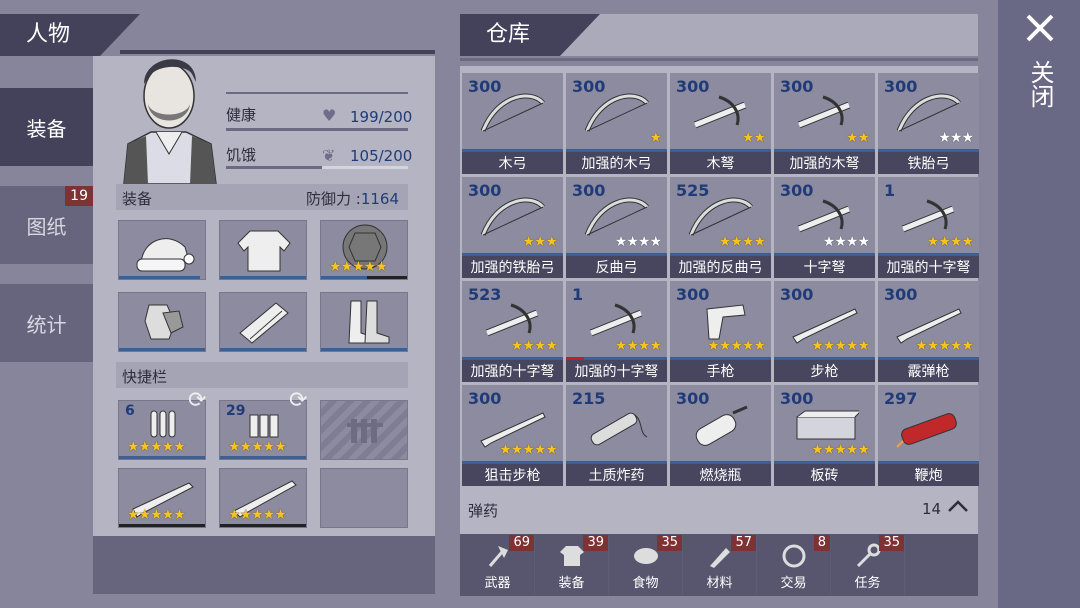  Describe the element at coordinates (364, 250) in the screenshot. I see `equip-slot-shell: ★★★★★` at that location.